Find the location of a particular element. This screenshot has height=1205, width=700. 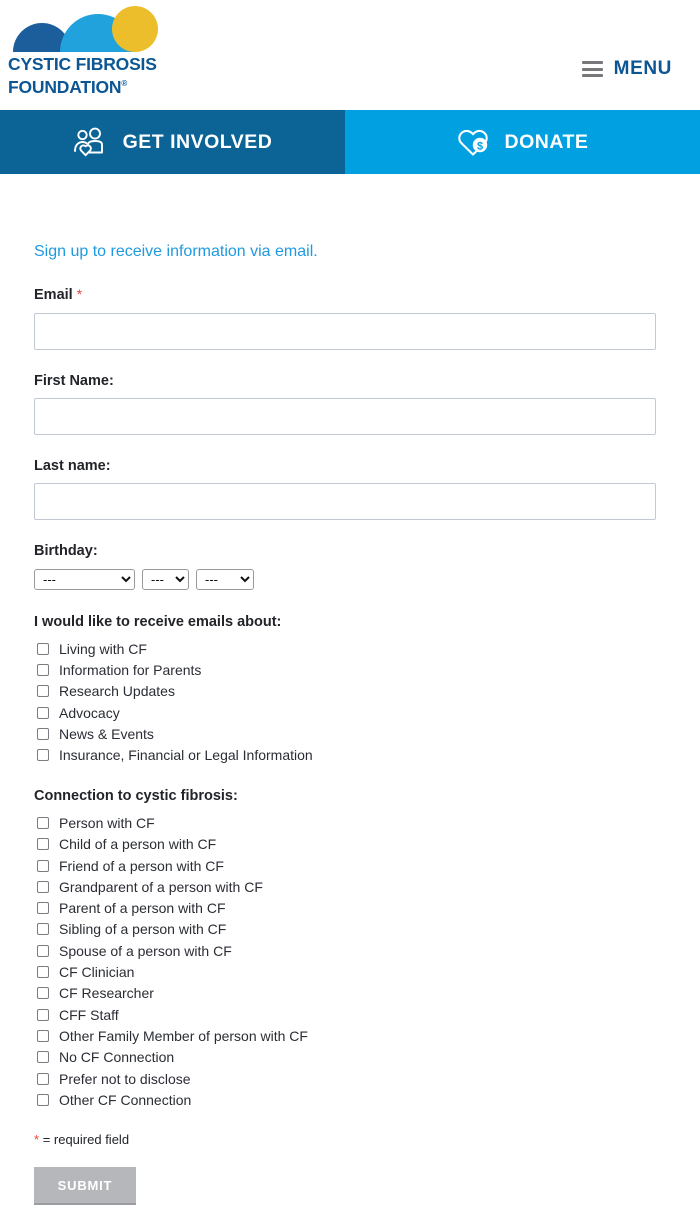

hamburger-icon is located at coordinates (592, 69).